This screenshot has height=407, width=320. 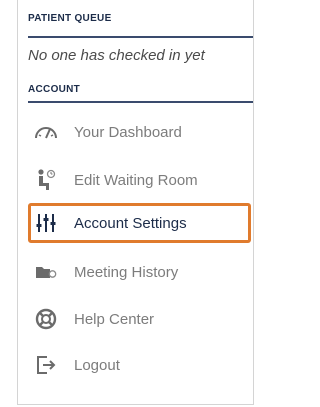 I want to click on nav-label: Account Settings, so click(x=130, y=223).